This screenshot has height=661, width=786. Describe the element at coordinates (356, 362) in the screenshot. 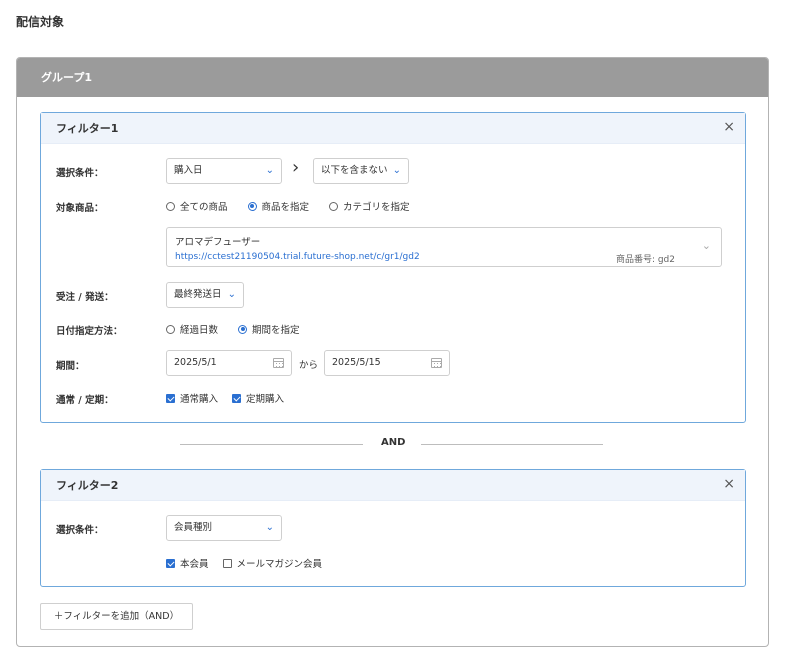

I see `period-to-value: 2025/5/15` at that location.